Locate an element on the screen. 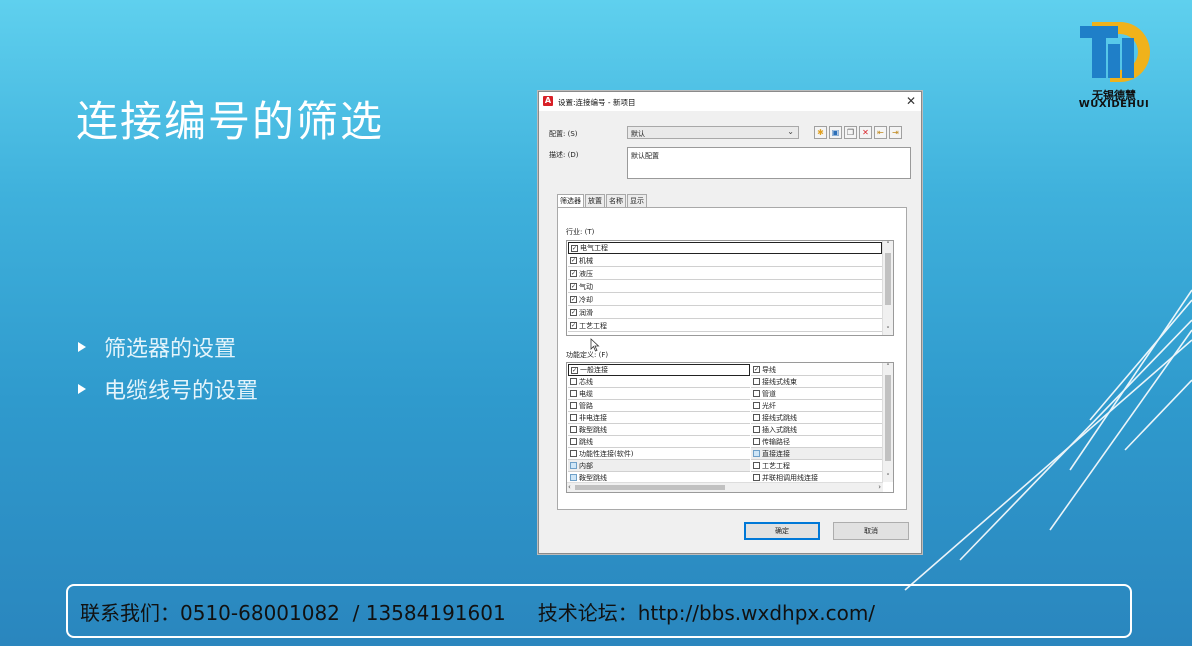 This screenshot has width=1192, height=646. industry-label: 行业: (T) is located at coordinates (580, 232).